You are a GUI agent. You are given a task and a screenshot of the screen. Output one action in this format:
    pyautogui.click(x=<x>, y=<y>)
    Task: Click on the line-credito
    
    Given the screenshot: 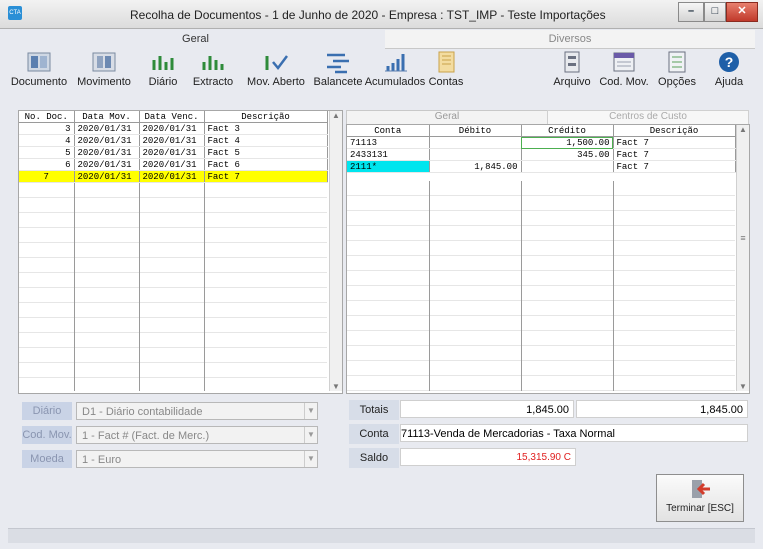 What is the action you would take?
    pyautogui.click(x=567, y=166)
    